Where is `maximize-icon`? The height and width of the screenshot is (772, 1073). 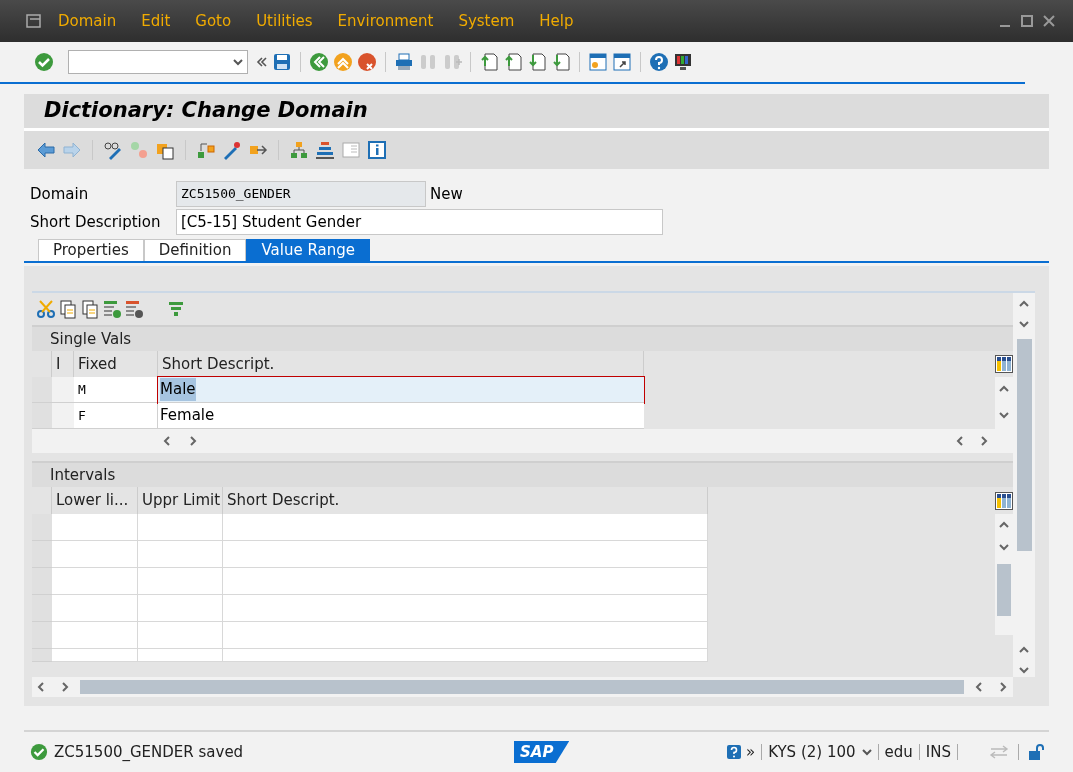
maximize-icon is located at coordinates (1027, 21).